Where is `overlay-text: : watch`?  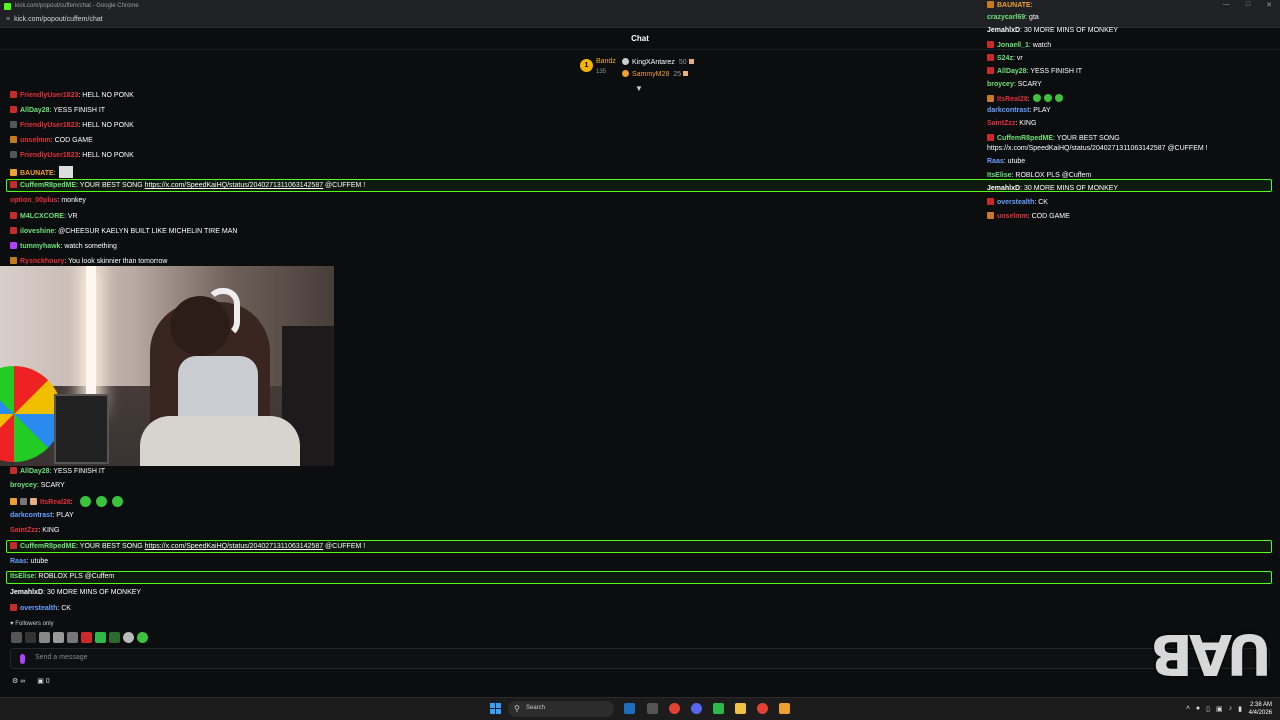 overlay-text: : watch is located at coordinates (1040, 45).